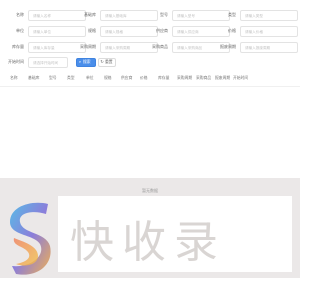 This screenshot has height=300, width=320. I want to click on column-header: 采购周期, so click(185, 78).